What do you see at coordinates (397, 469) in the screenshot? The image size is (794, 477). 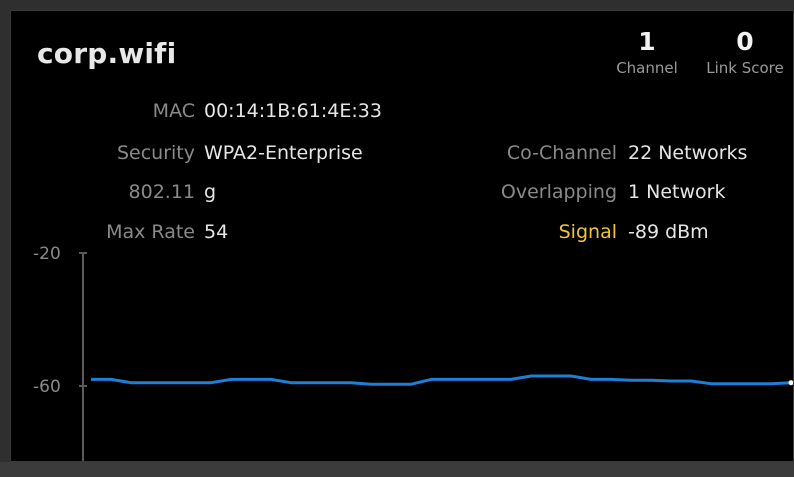 I see `bottom-bar` at bounding box center [397, 469].